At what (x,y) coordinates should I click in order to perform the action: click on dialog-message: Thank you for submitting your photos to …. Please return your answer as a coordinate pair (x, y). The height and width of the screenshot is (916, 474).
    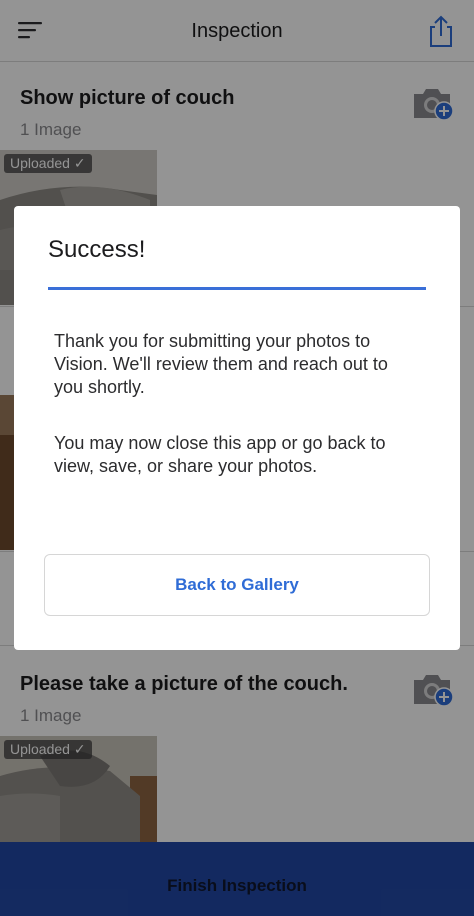
    Looking at the image, I should click on (221, 364).